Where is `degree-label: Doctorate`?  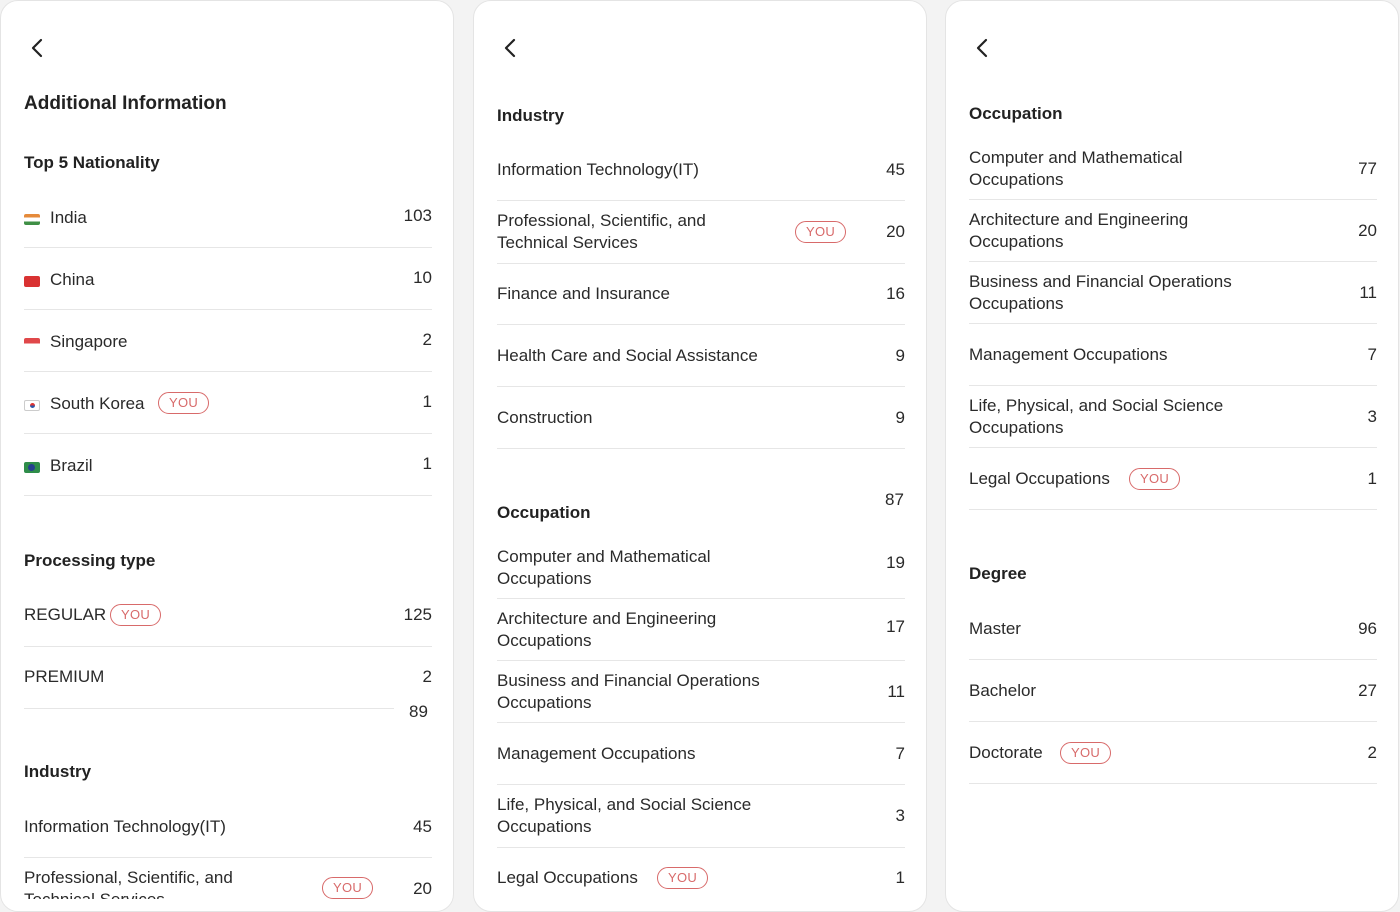
degree-label: Doctorate is located at coordinates (1006, 752).